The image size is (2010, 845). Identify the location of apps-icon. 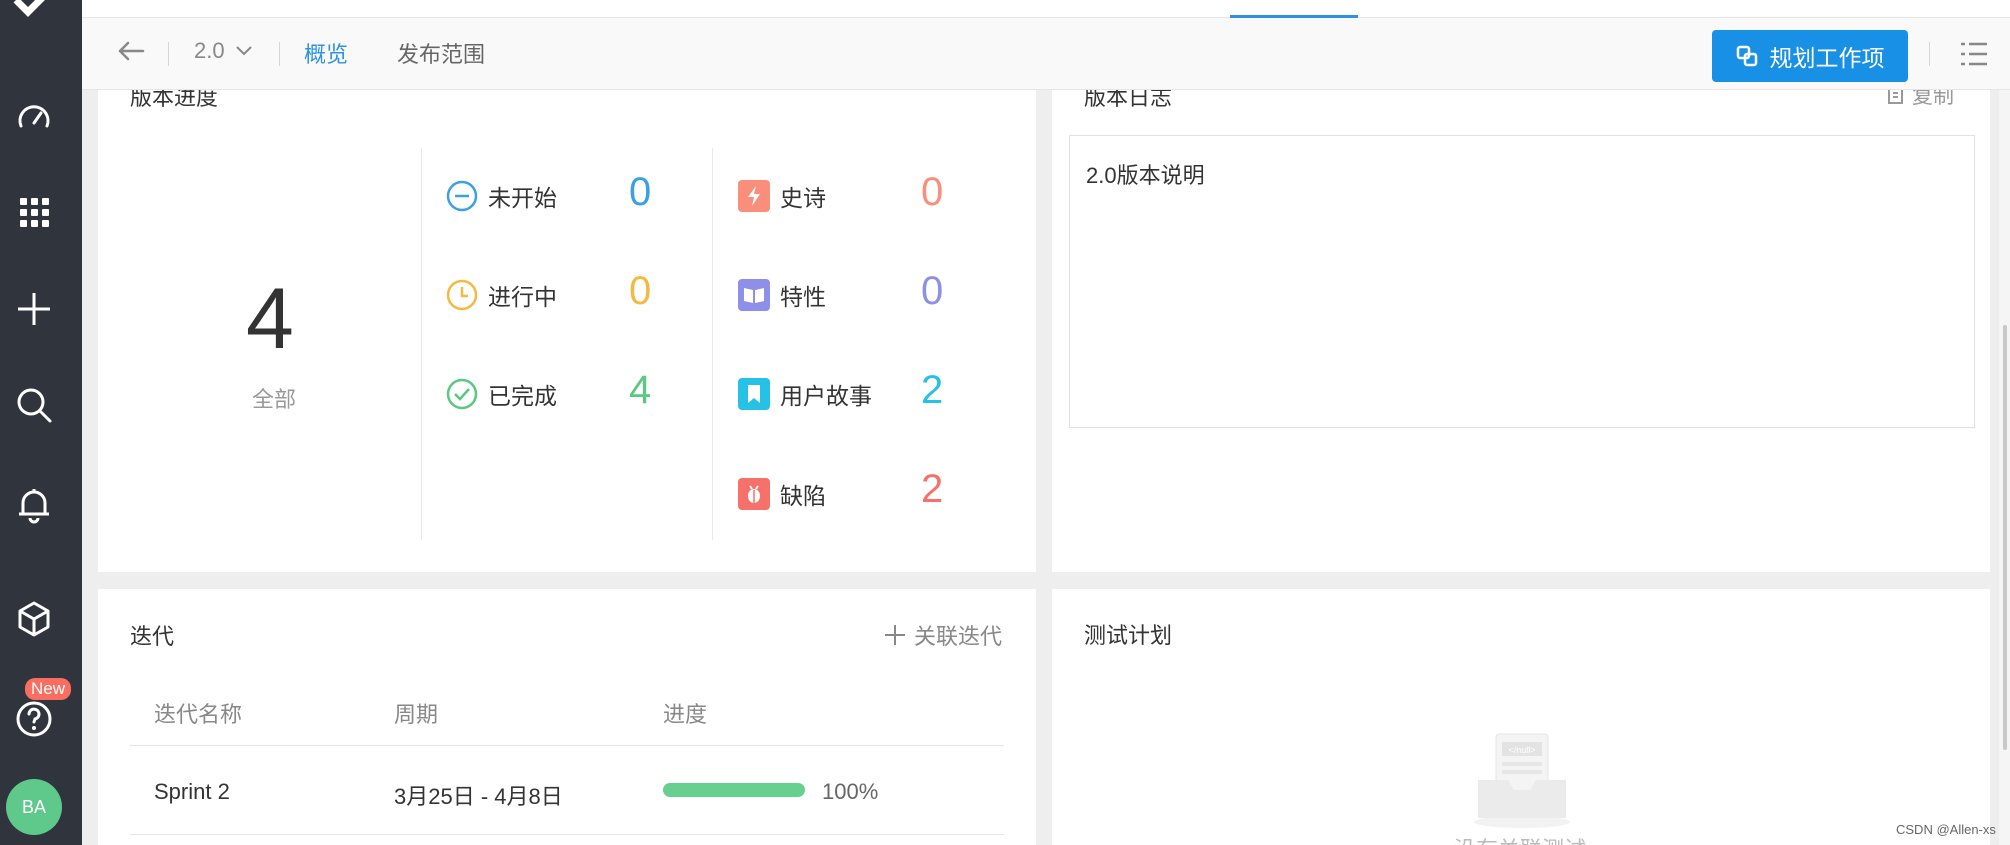
(34, 212).